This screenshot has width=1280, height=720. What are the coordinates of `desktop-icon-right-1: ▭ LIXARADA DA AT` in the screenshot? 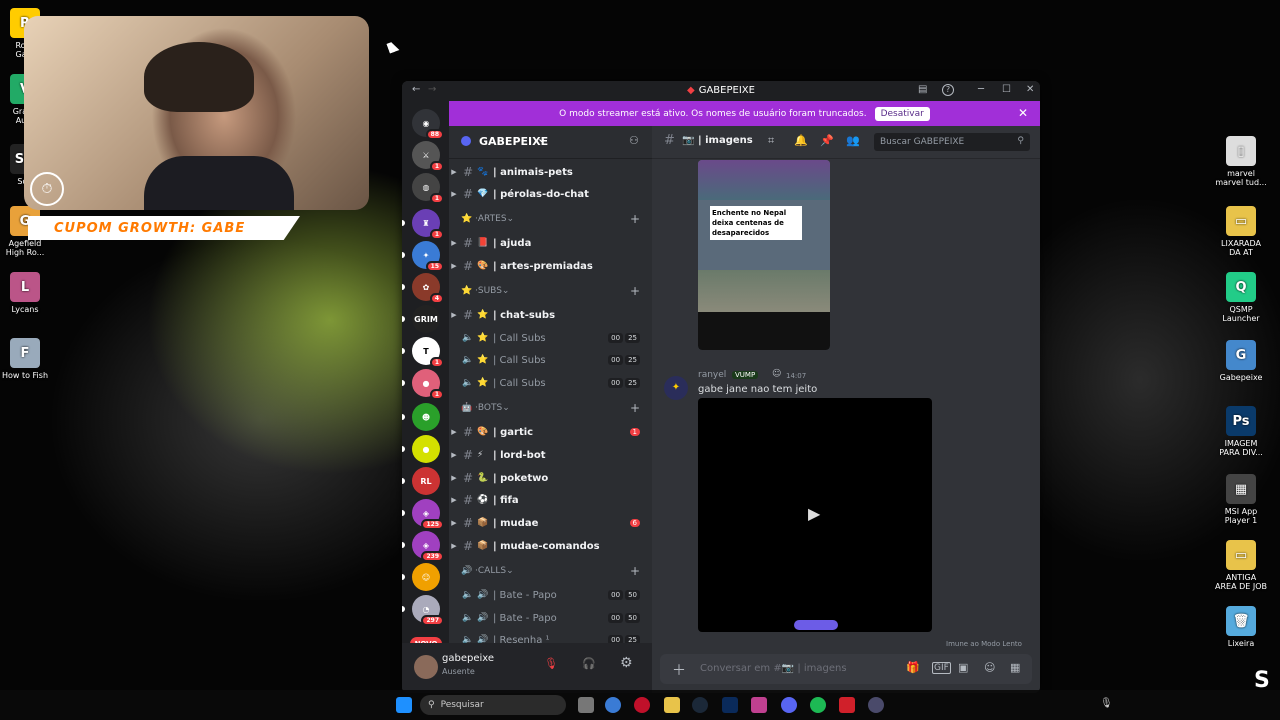 It's located at (1241, 231).